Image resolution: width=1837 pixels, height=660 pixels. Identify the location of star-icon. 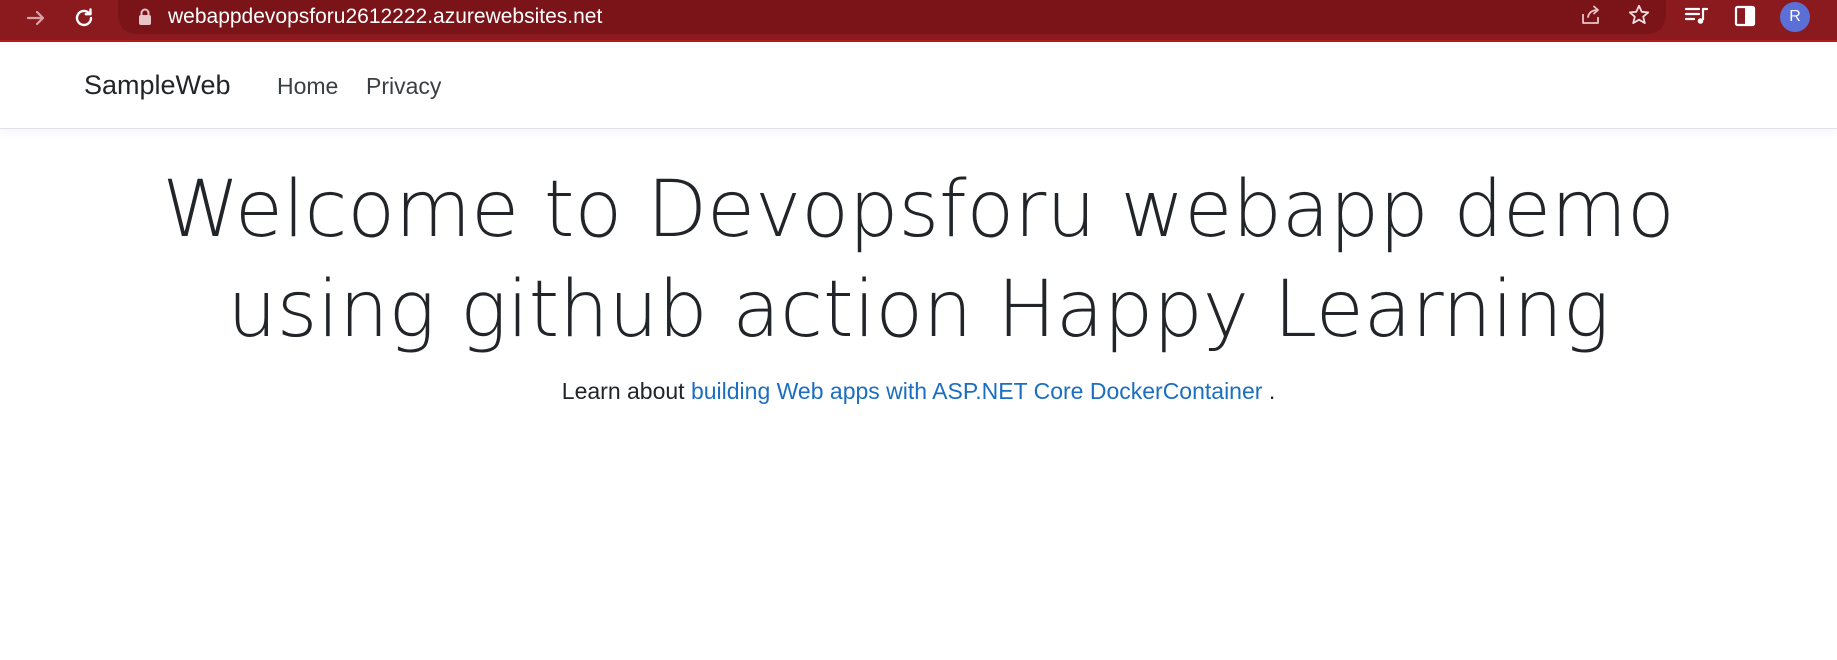
(1639, 17).